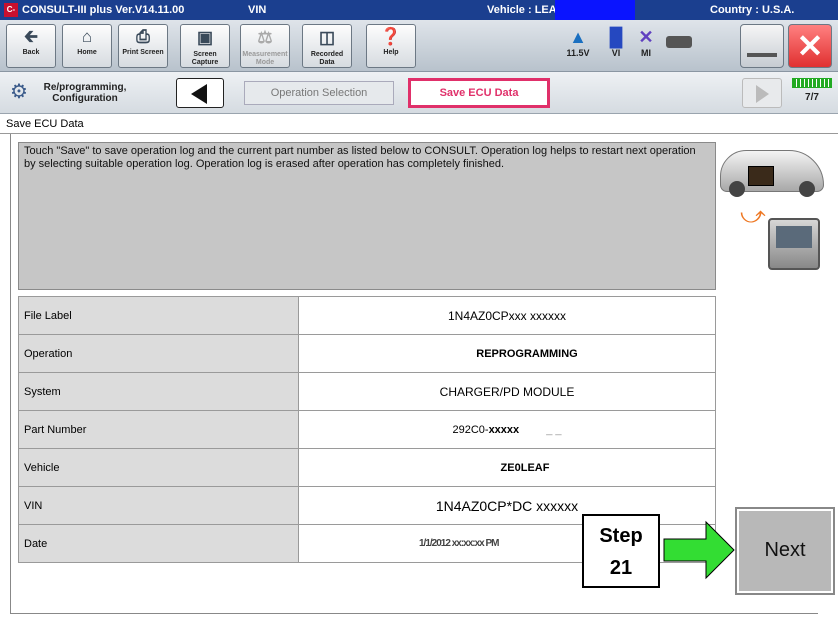 This screenshot has width=838, height=630. What do you see at coordinates (19, 92) in the screenshot?
I see `reprogramming-icon: ⚙` at bounding box center [19, 92].